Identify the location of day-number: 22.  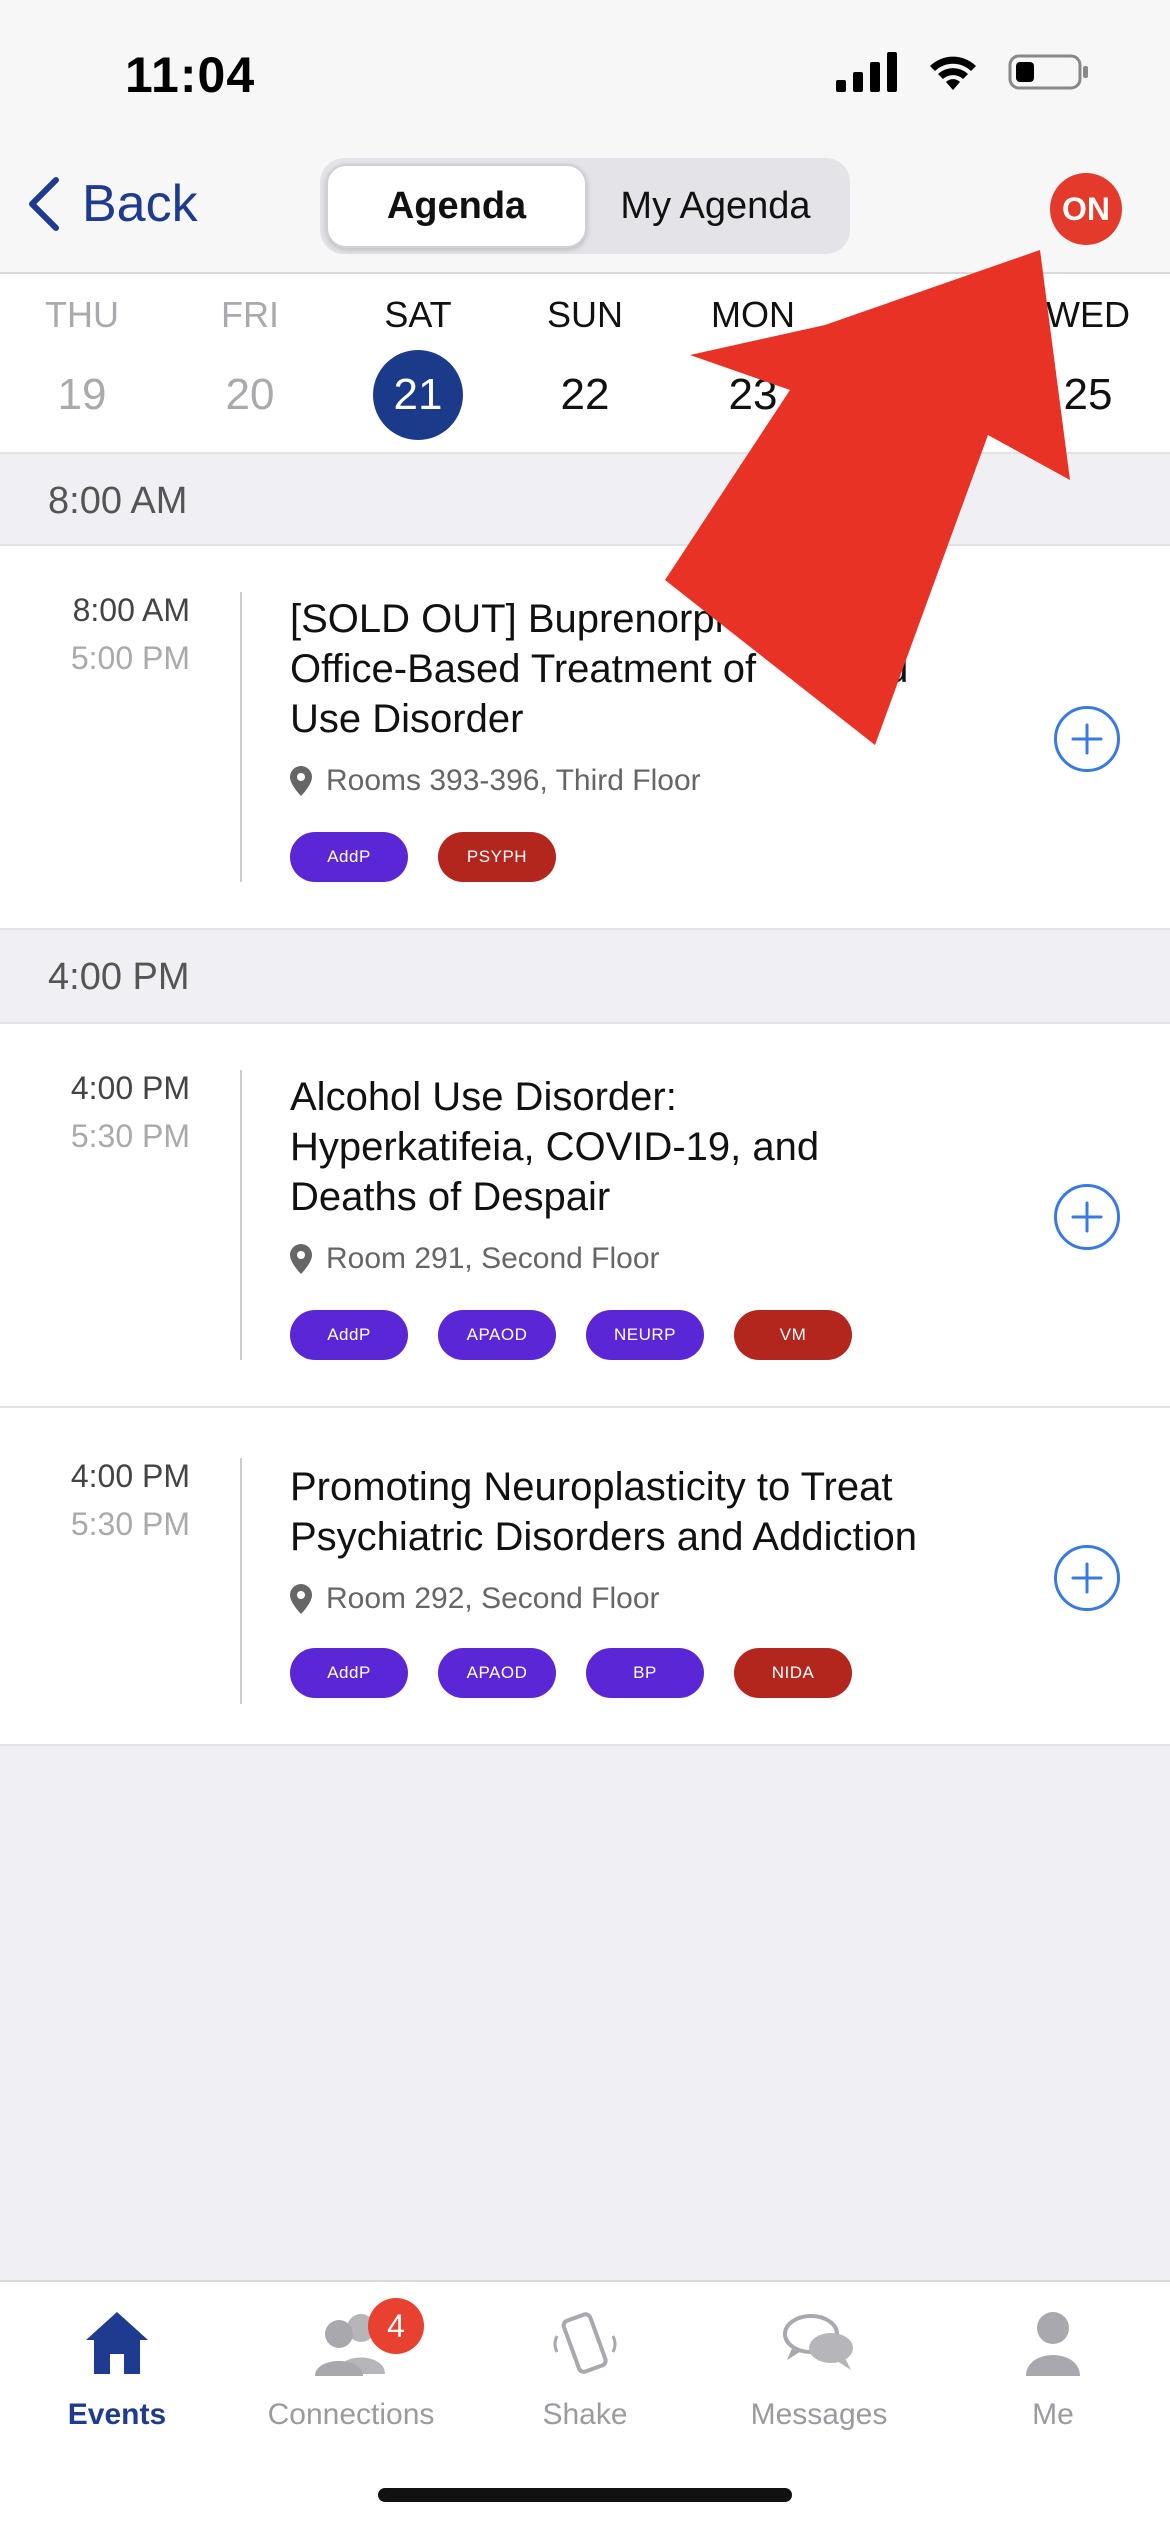
(585, 394).